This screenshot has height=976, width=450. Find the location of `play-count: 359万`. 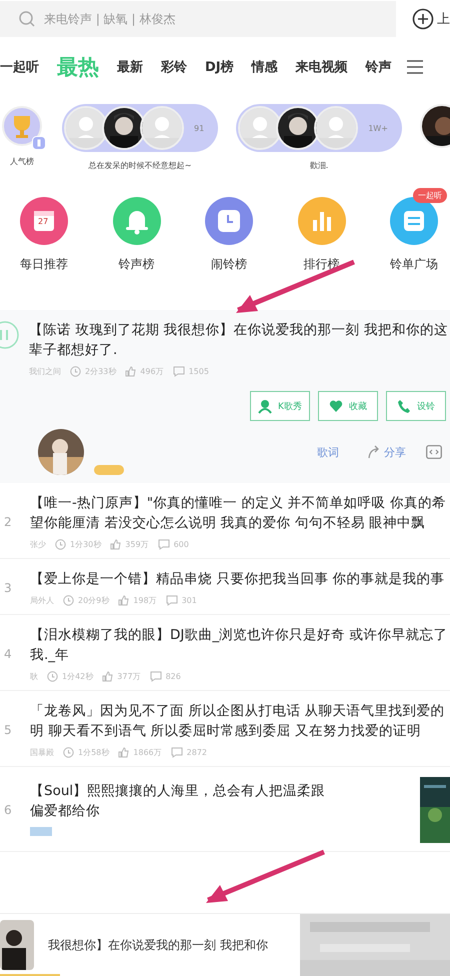

play-count: 359万 is located at coordinates (137, 544).